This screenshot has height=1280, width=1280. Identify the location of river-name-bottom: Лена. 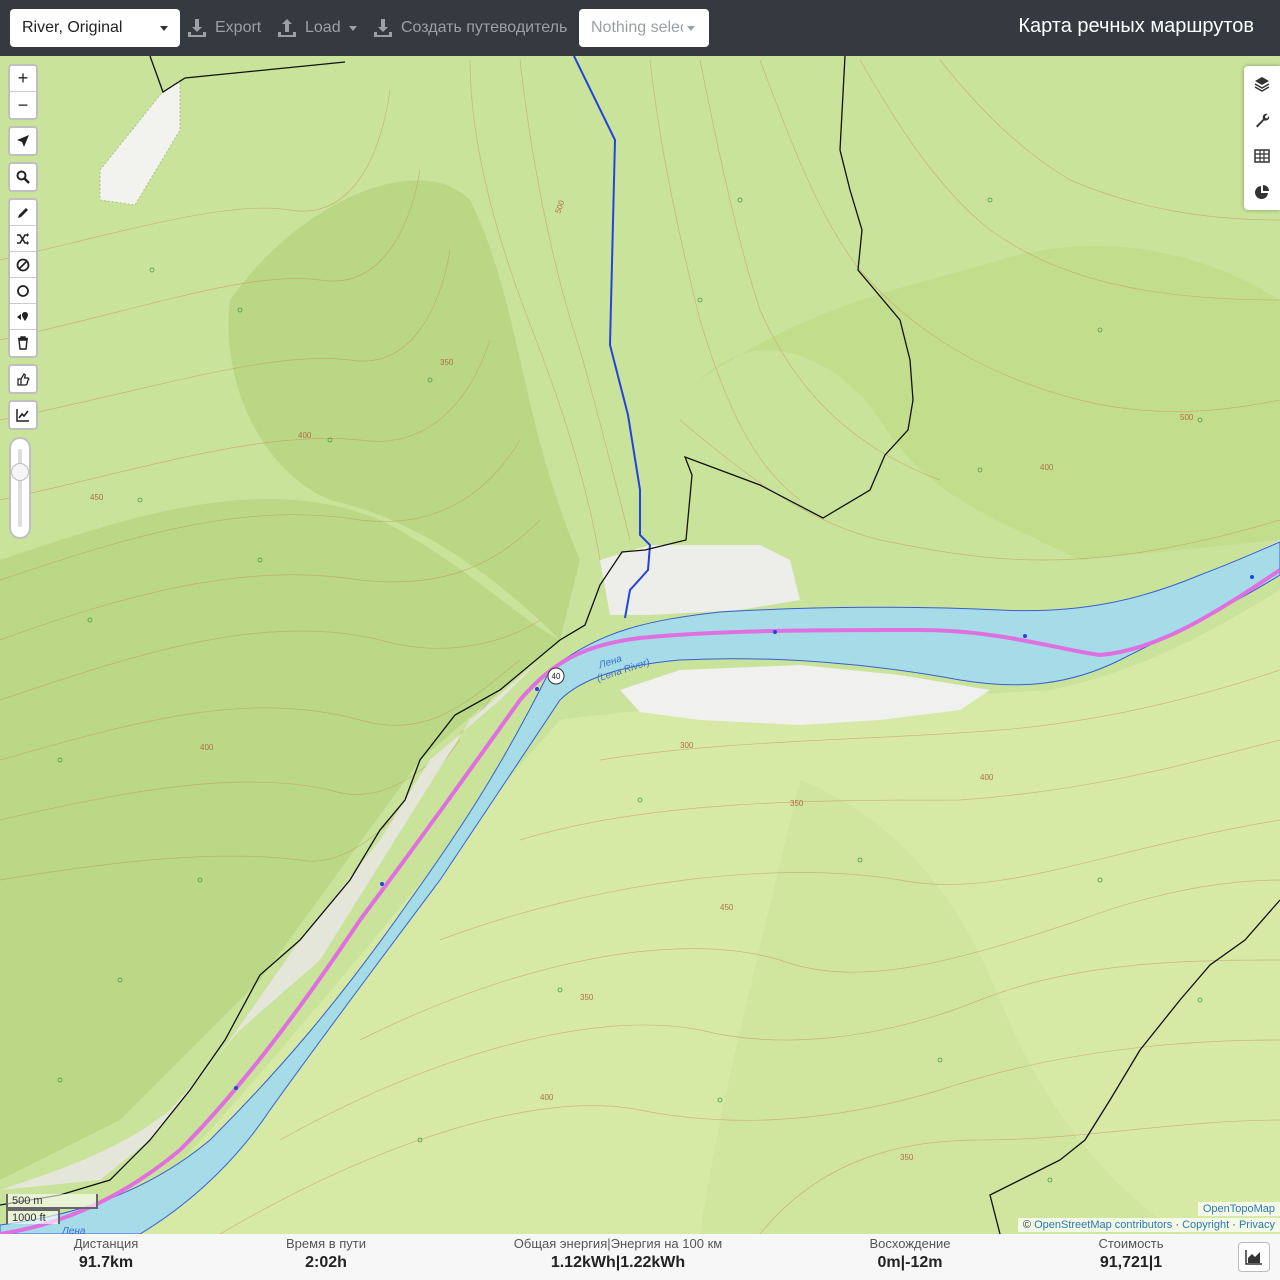
(73, 1230).